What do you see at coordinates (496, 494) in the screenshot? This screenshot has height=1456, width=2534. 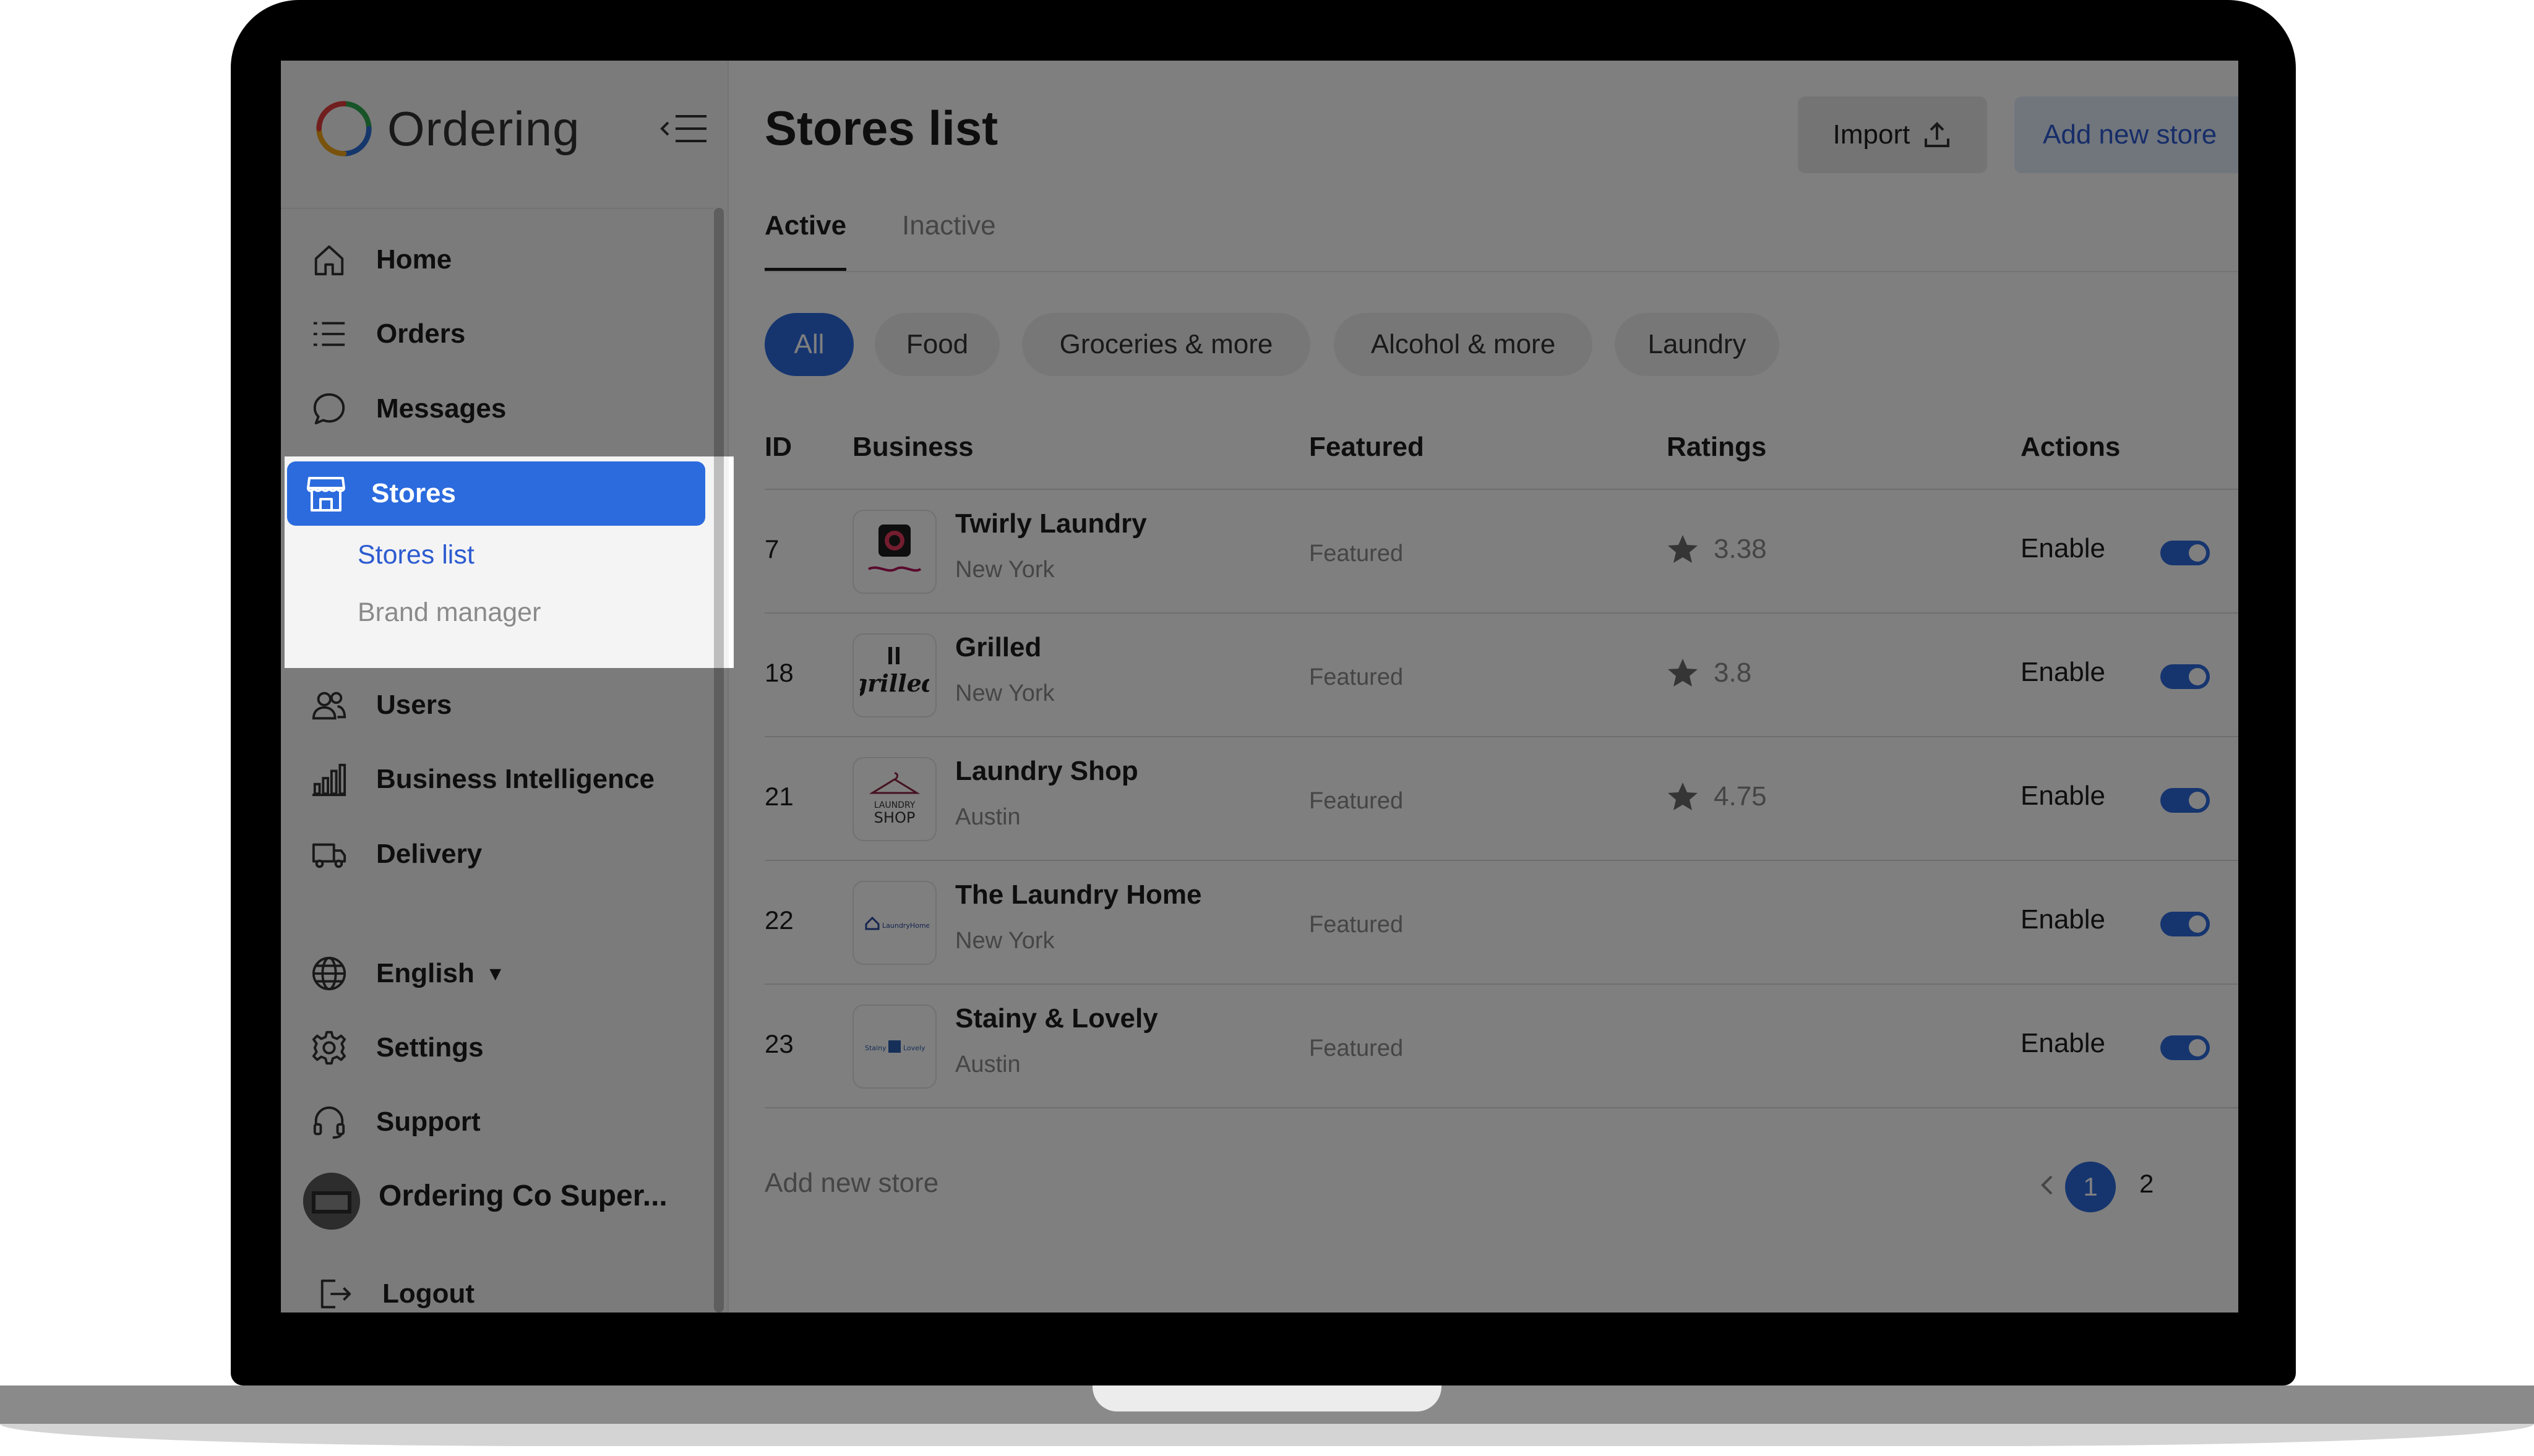 I see `sidebar-item-stores: Stores` at bounding box center [496, 494].